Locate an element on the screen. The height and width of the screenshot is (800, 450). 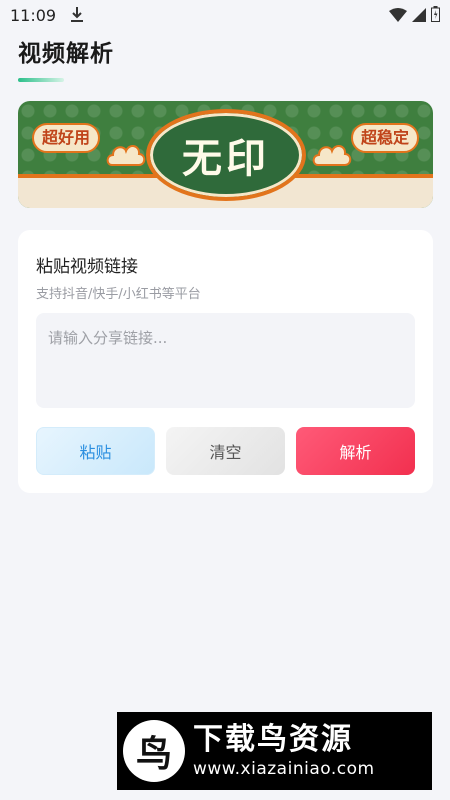
logo-glyph: 鸟 is located at coordinates (153, 754).